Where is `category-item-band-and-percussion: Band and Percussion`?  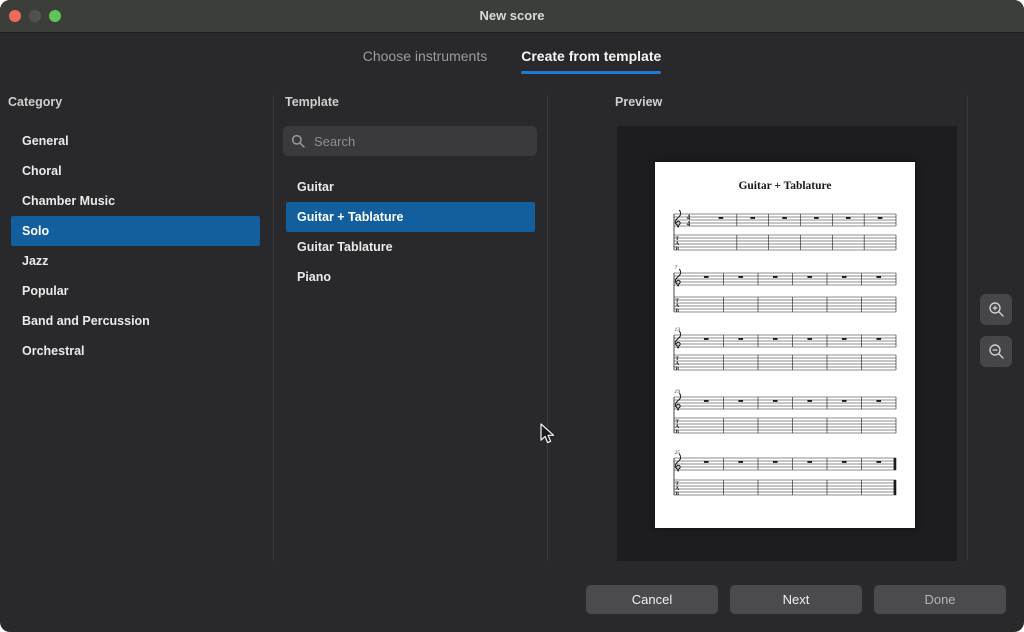
category-item-band-and-percussion: Band and Percussion is located at coordinates (135, 321).